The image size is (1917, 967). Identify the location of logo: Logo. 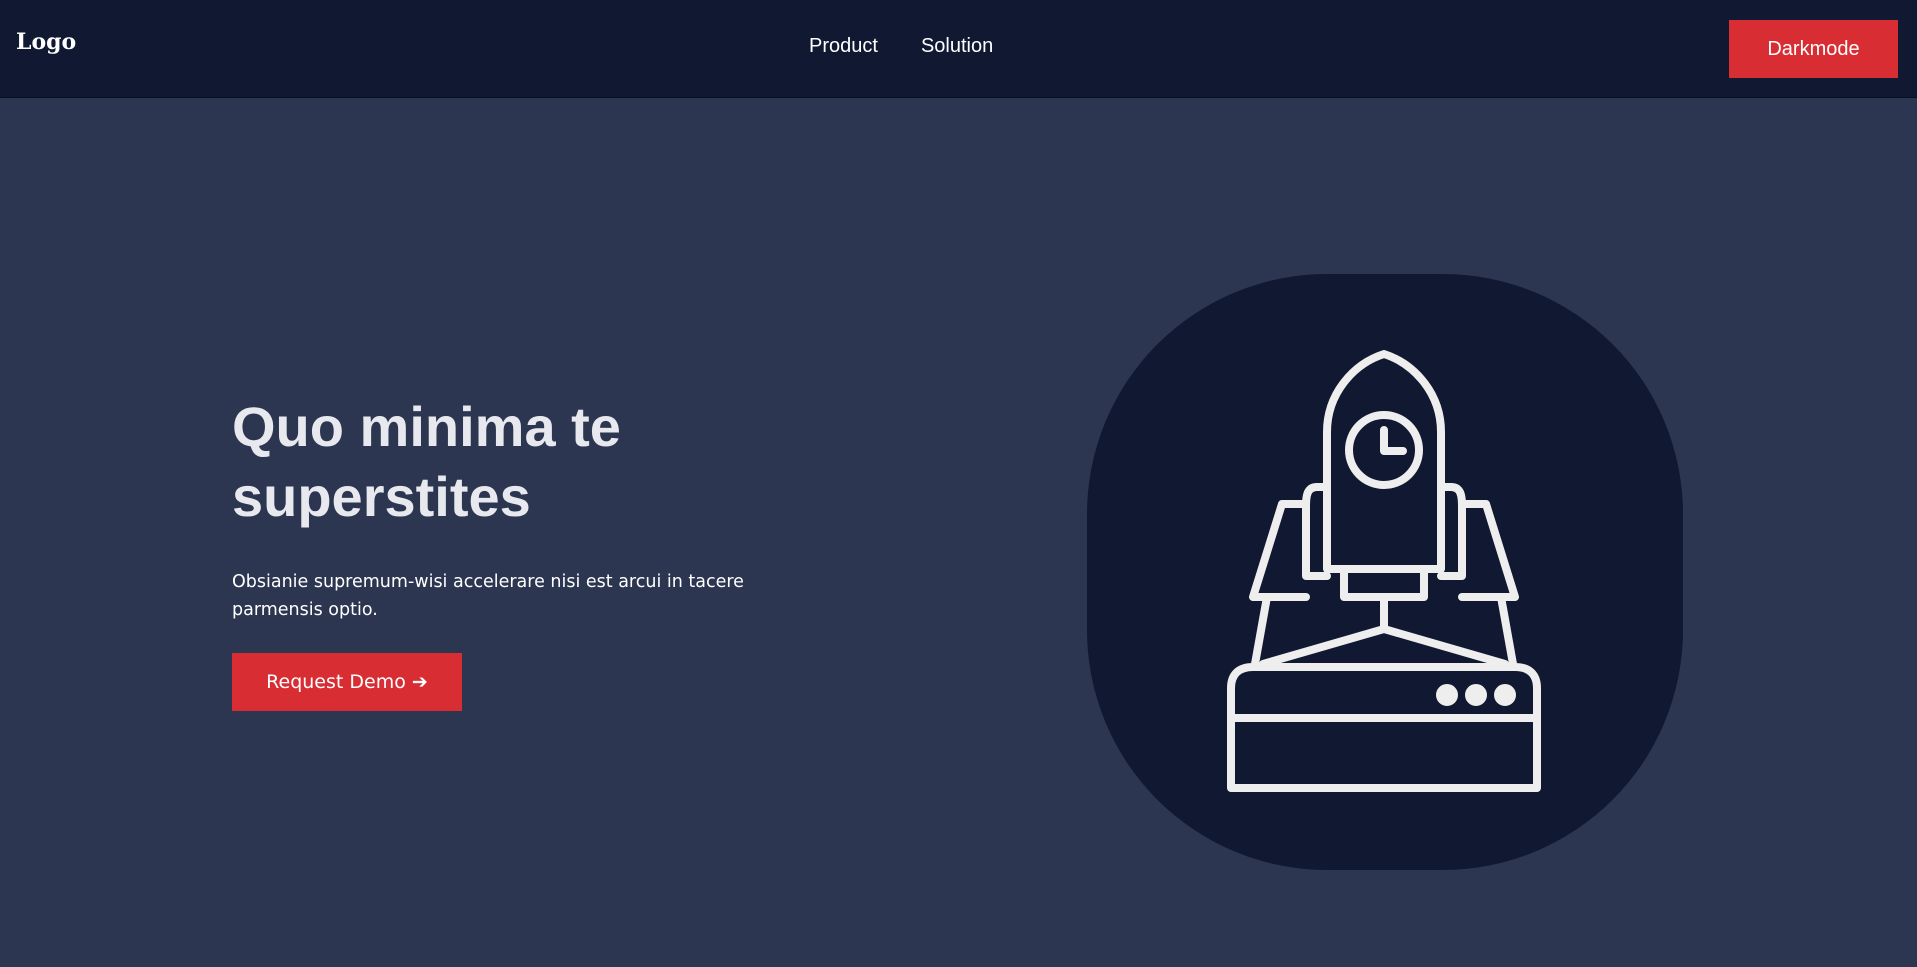
(46, 42).